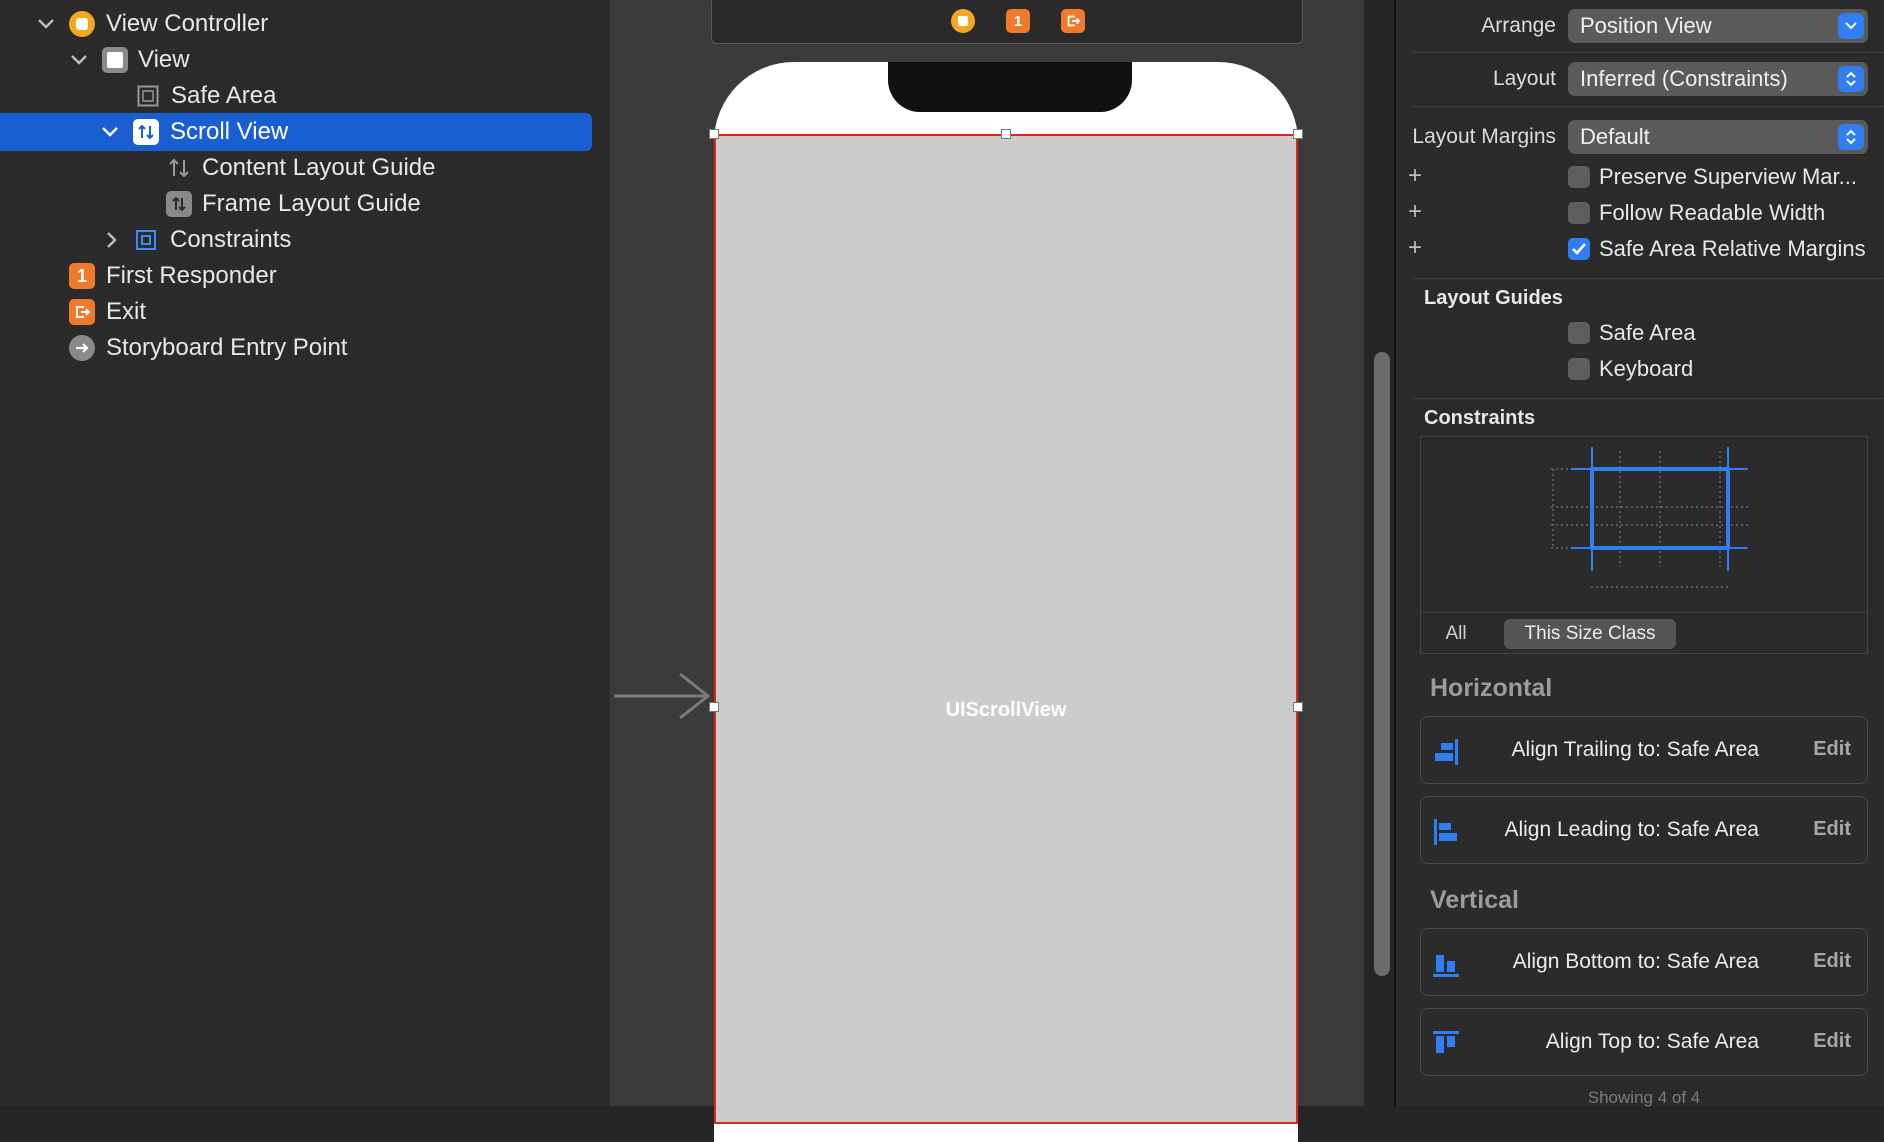 This screenshot has height=1142, width=1884. Describe the element at coordinates (1579, 177) in the screenshot. I see `preserve-superview-margins-checkbox` at that location.